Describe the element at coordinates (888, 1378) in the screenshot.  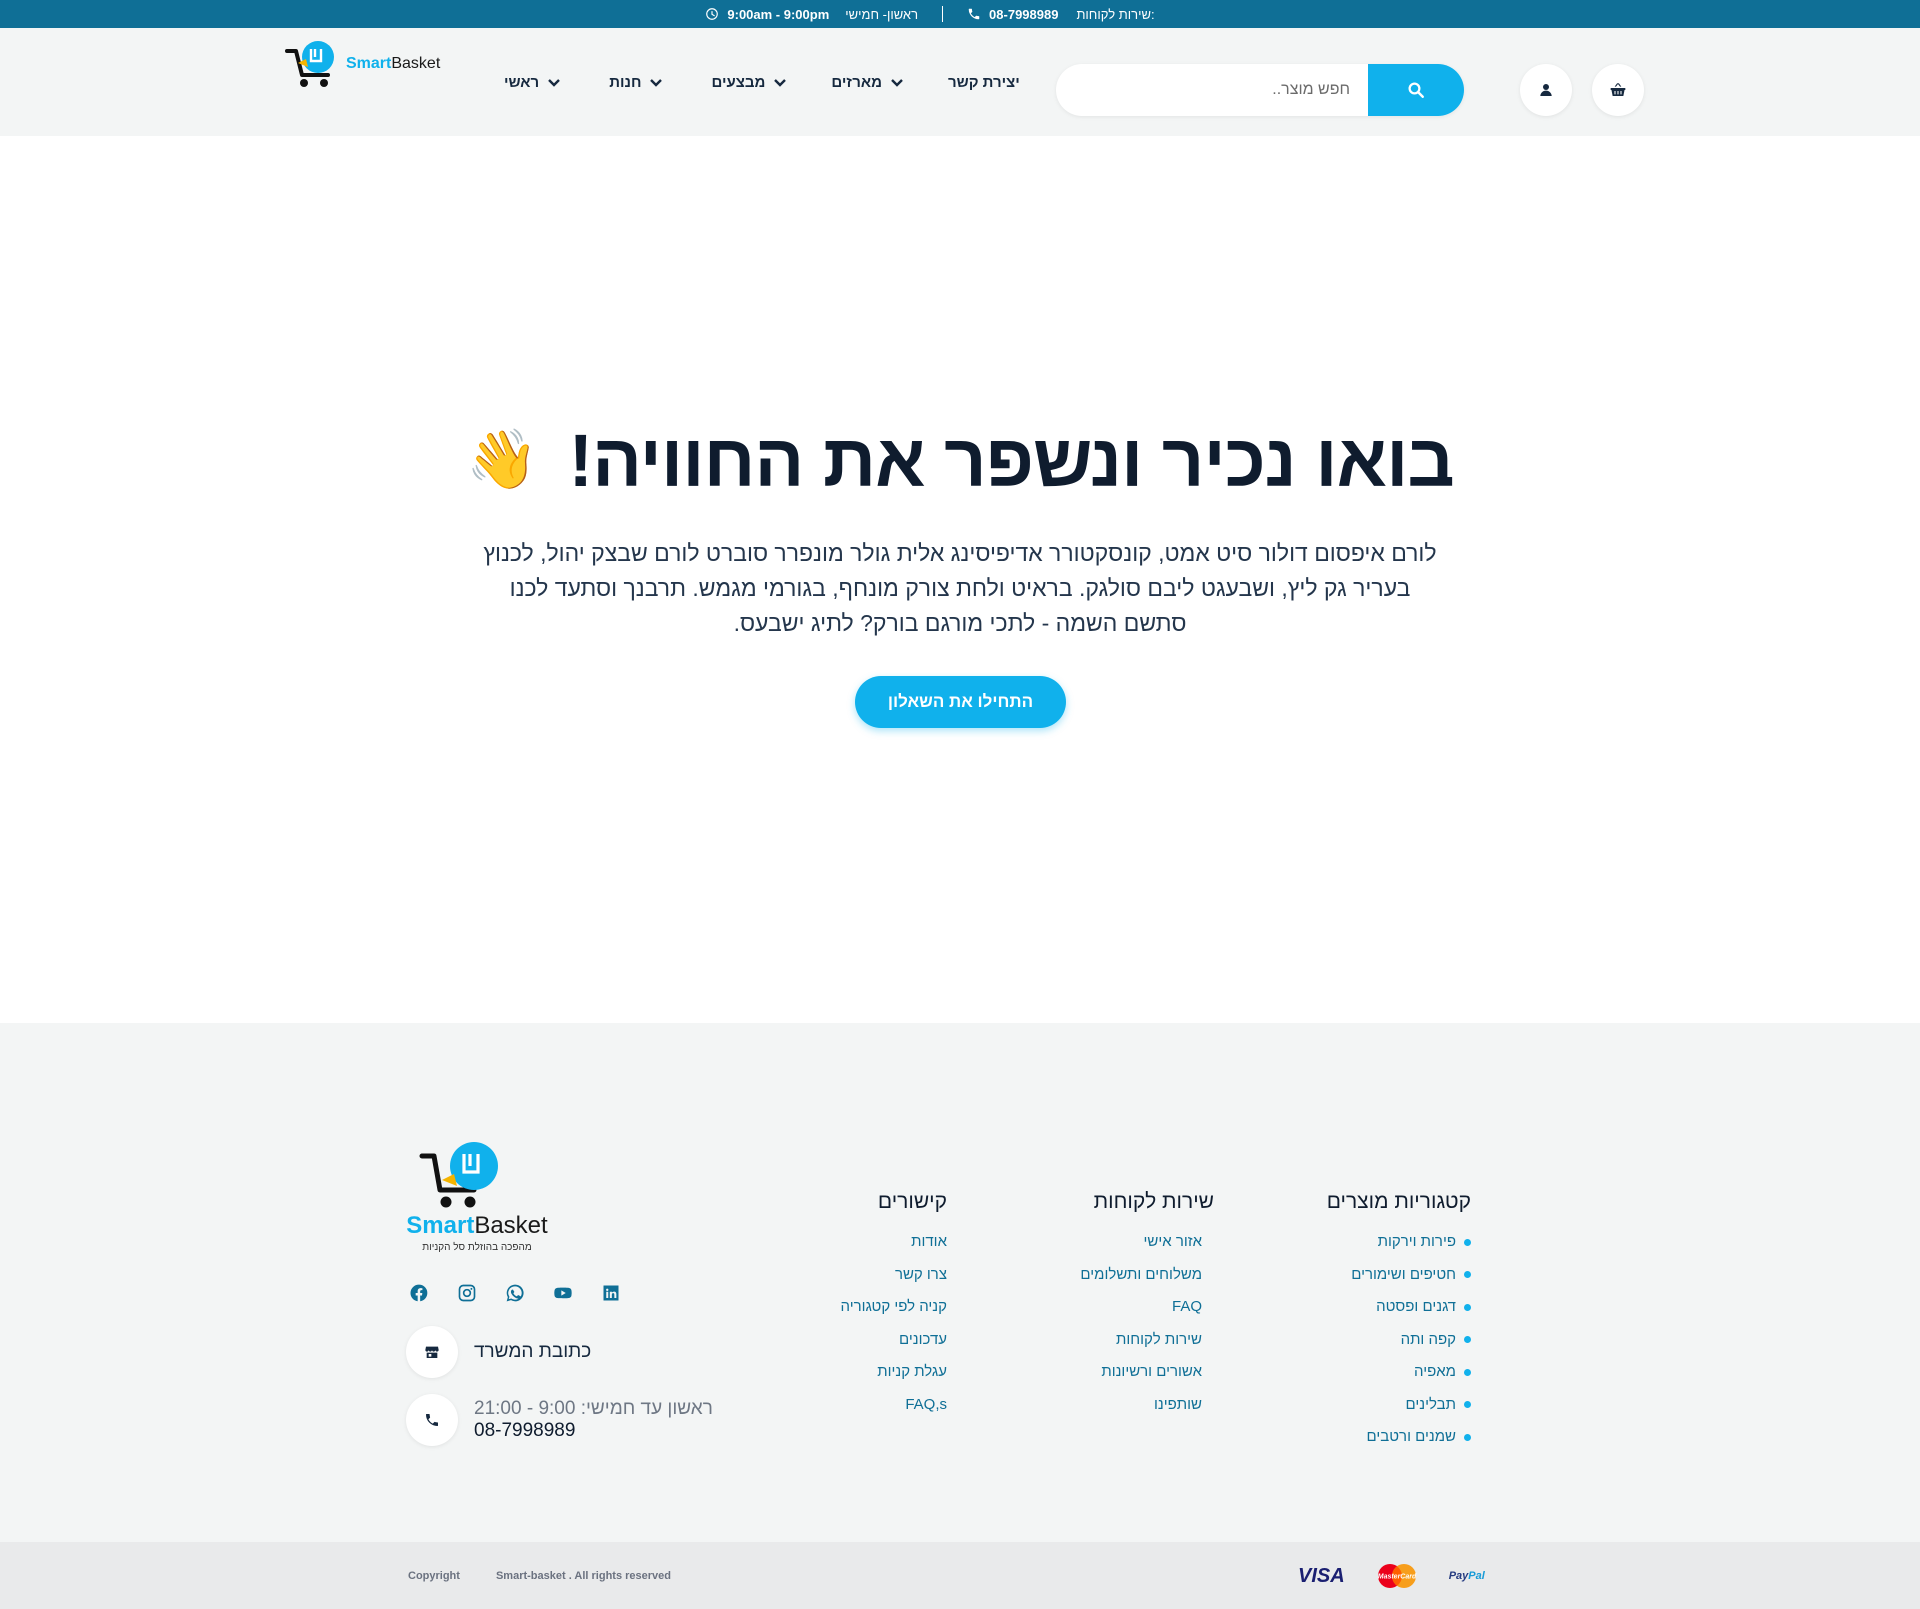
I see `footer-link: עגלת קניות` at that location.